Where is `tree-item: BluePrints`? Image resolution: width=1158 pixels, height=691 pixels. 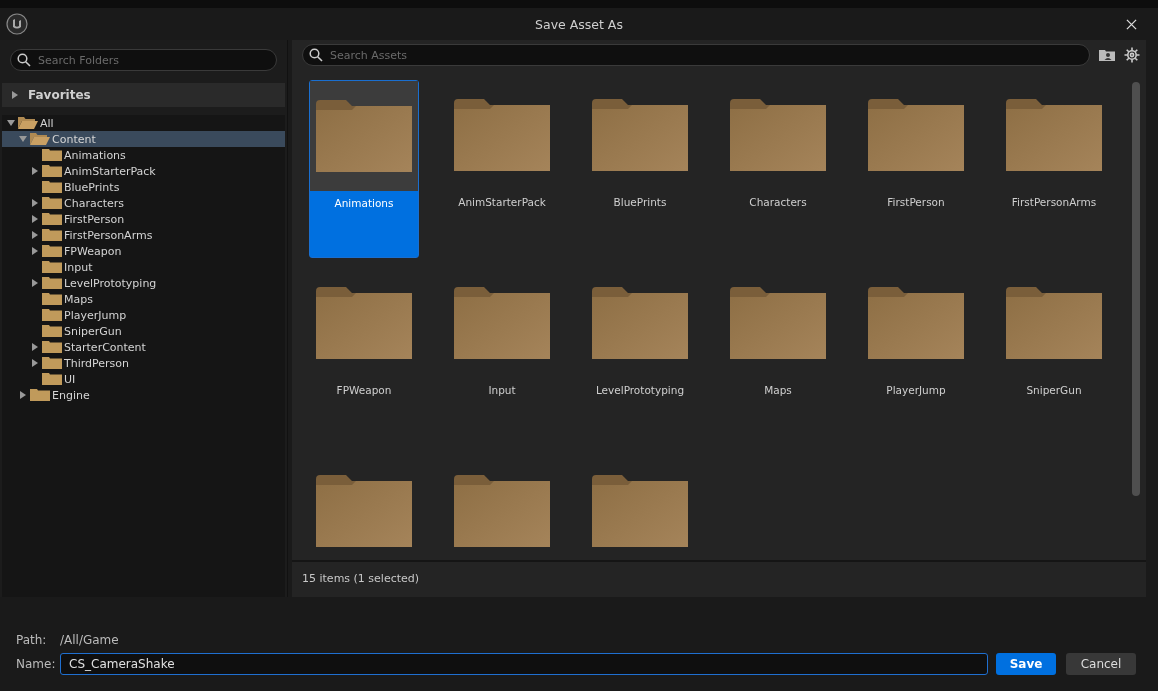
tree-item: BluePrints is located at coordinates (143, 187).